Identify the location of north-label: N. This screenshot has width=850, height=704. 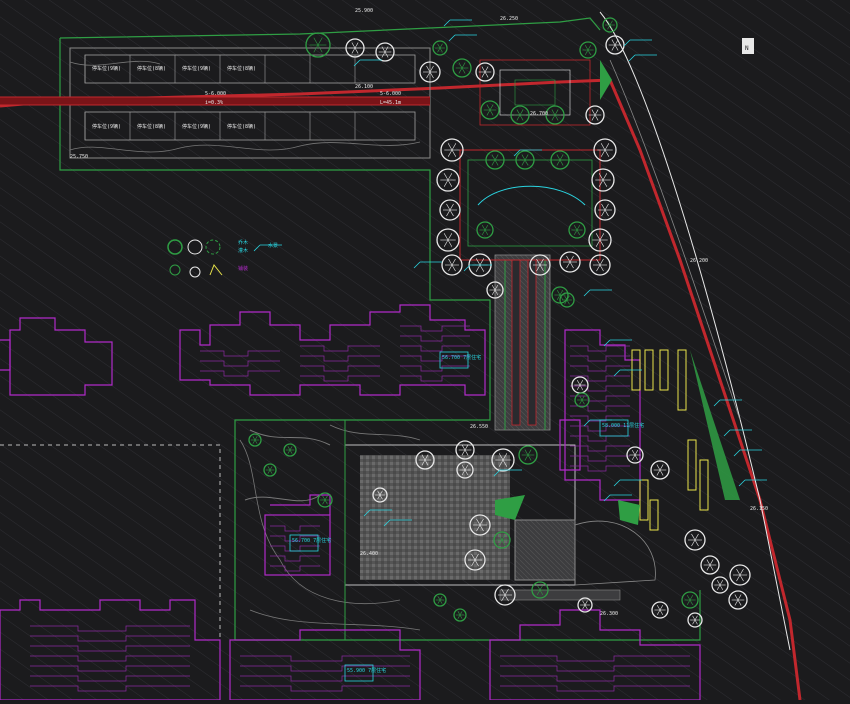
(747, 48).